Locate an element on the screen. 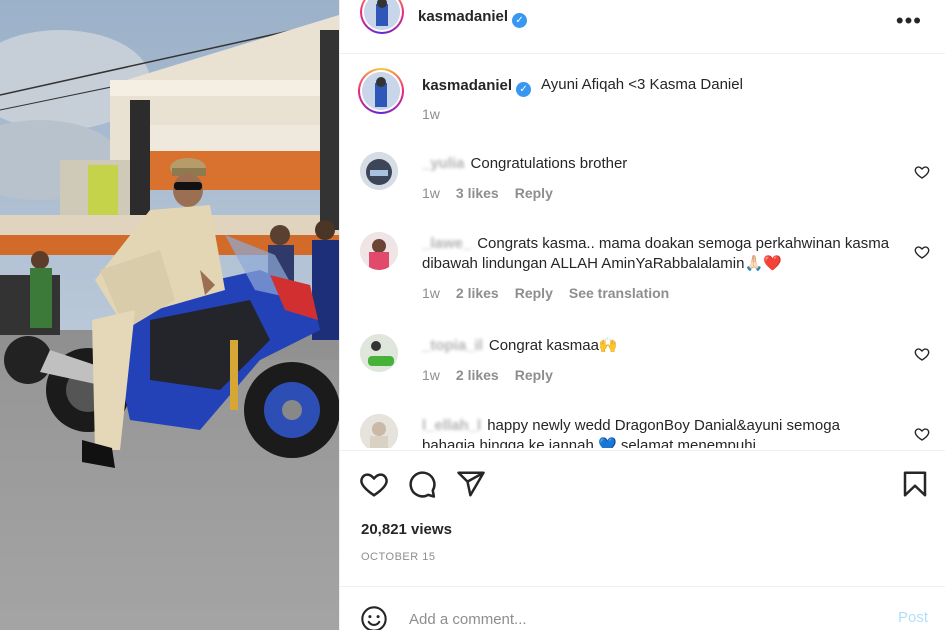 The width and height of the screenshot is (945, 630). comment-meta: 1w 3 likes Reply is located at coordinates (495, 193).